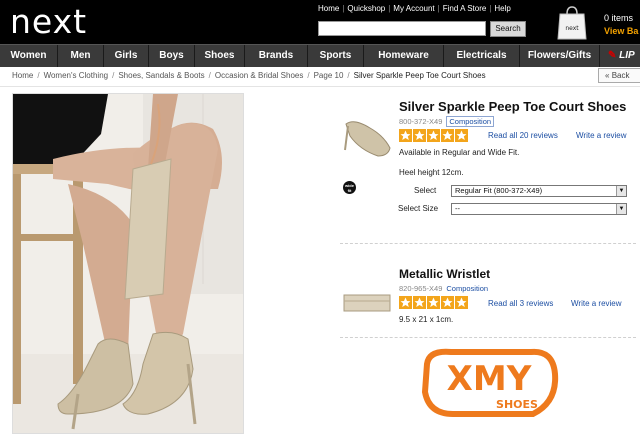  I want to click on top-link-find-store: Find A Store, so click(465, 8).